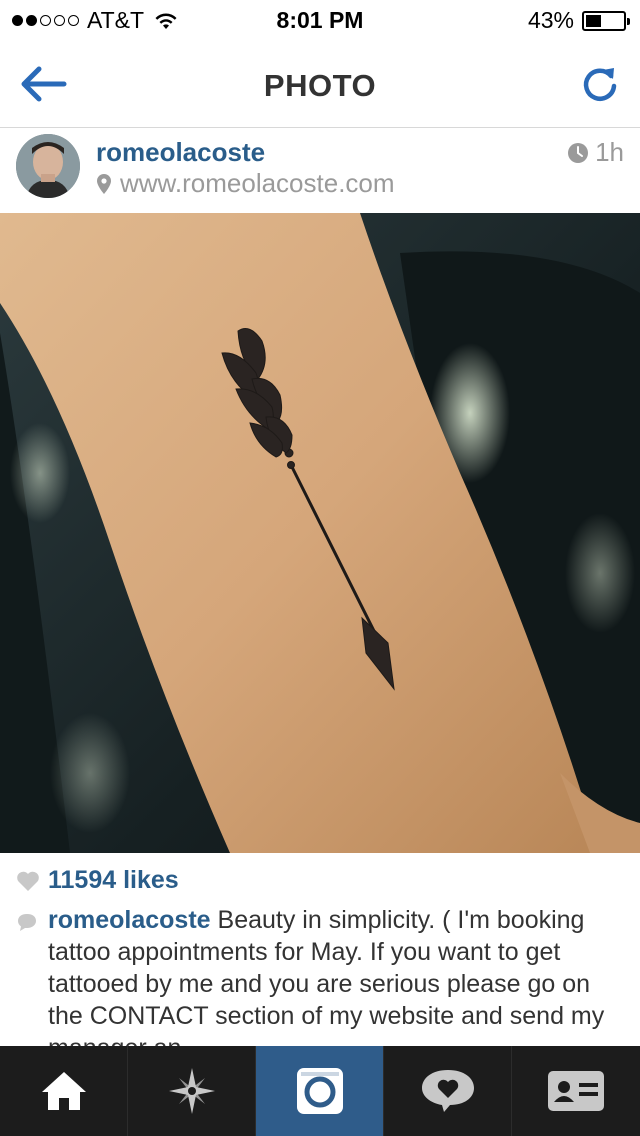  Describe the element at coordinates (27, 922) in the screenshot. I see `comment-icon` at that location.